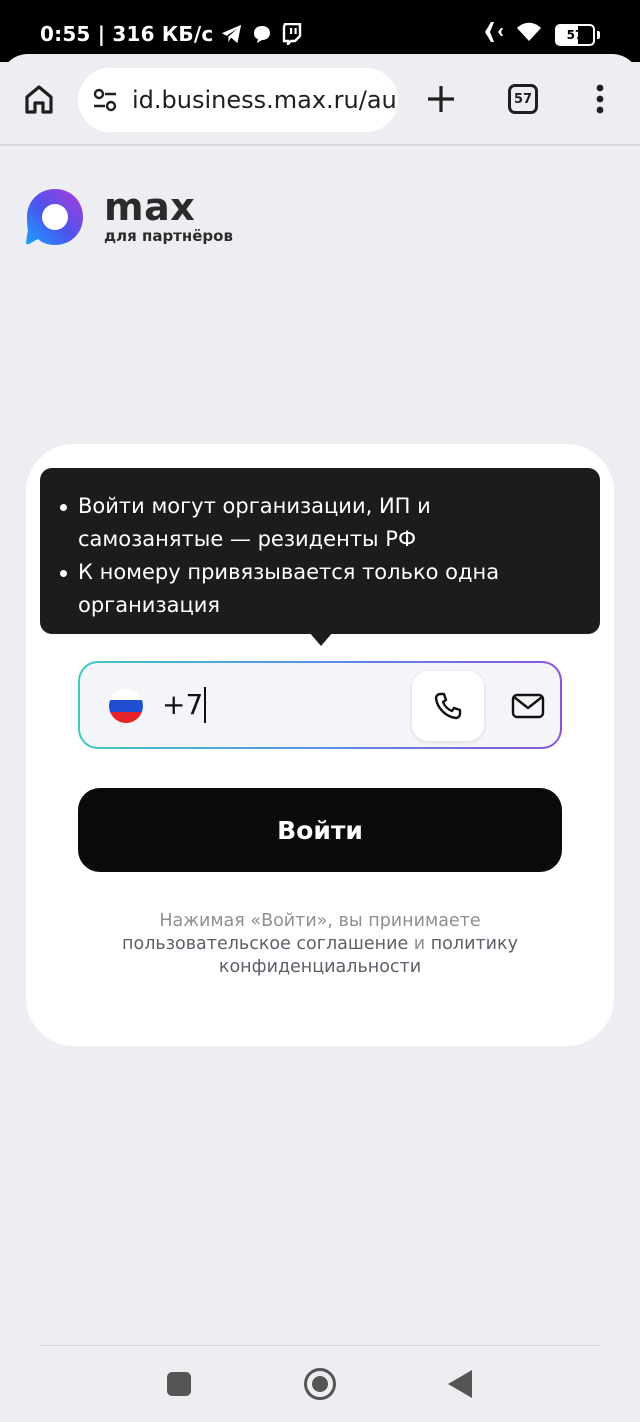 Image resolution: width=640 pixels, height=1422 pixels. I want to click on status-bar: 0:55 | 316 КБ/с 57, so click(320, 31).